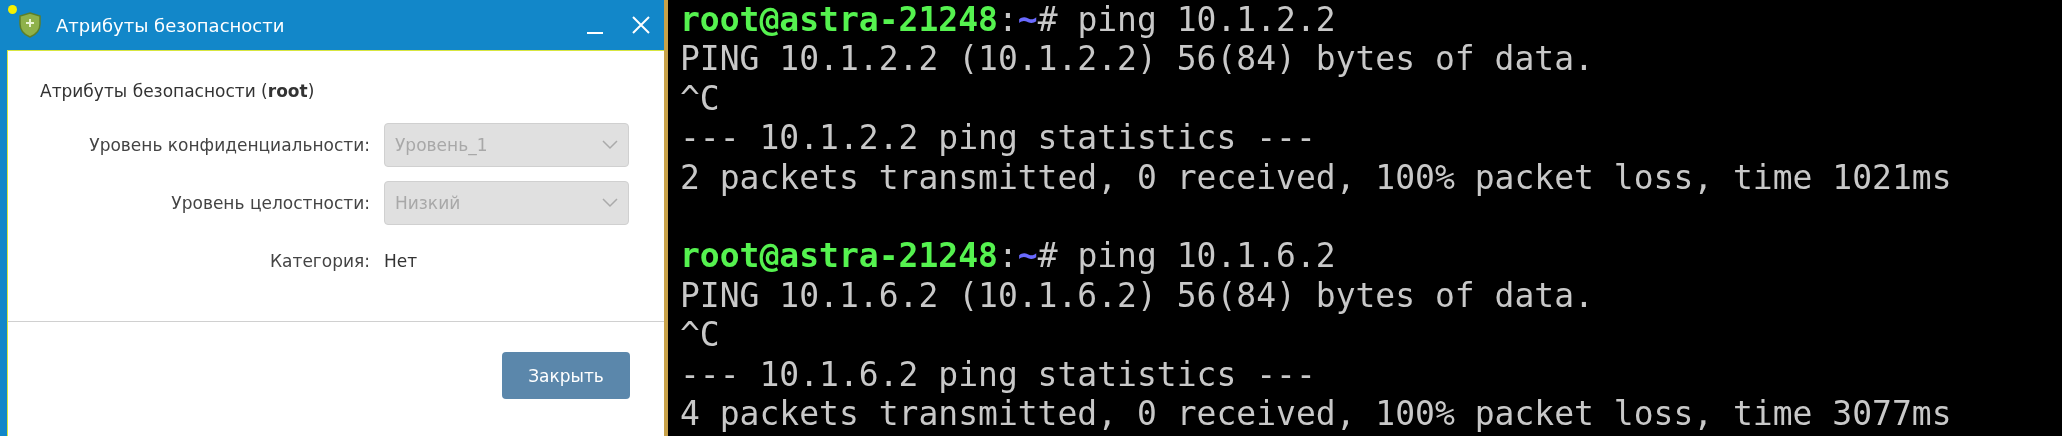  I want to click on terminal-line: --- 10.1.6.2 ping statistics ---, so click(998, 374).